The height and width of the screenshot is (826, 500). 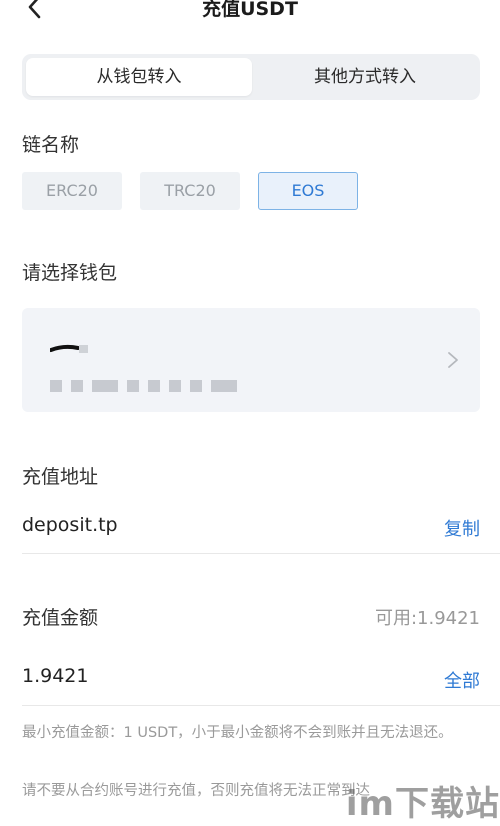 What do you see at coordinates (69, 348) in the screenshot?
I see `wallet-name-redacted` at bounding box center [69, 348].